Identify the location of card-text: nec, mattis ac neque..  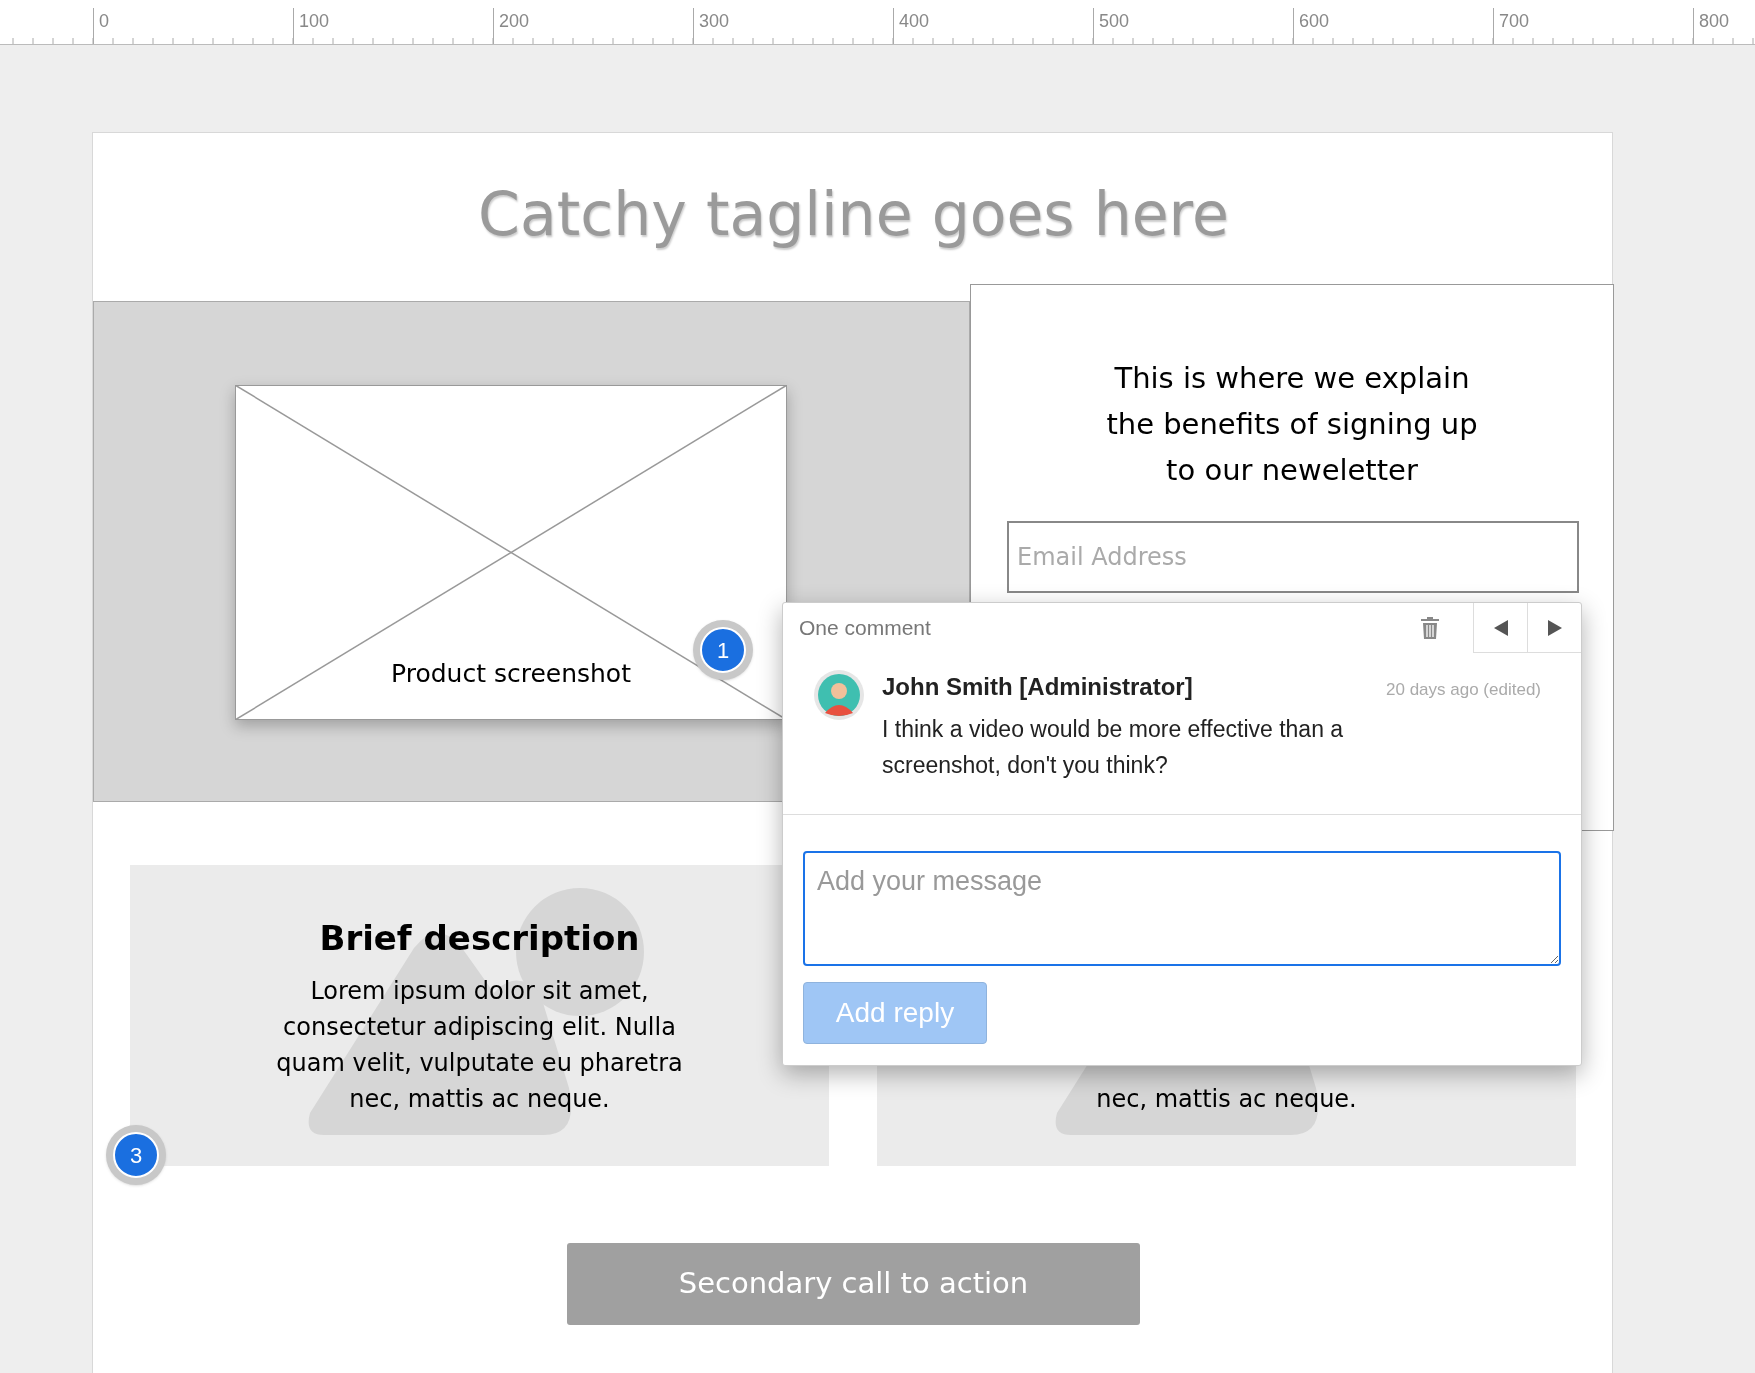
(1226, 1099).